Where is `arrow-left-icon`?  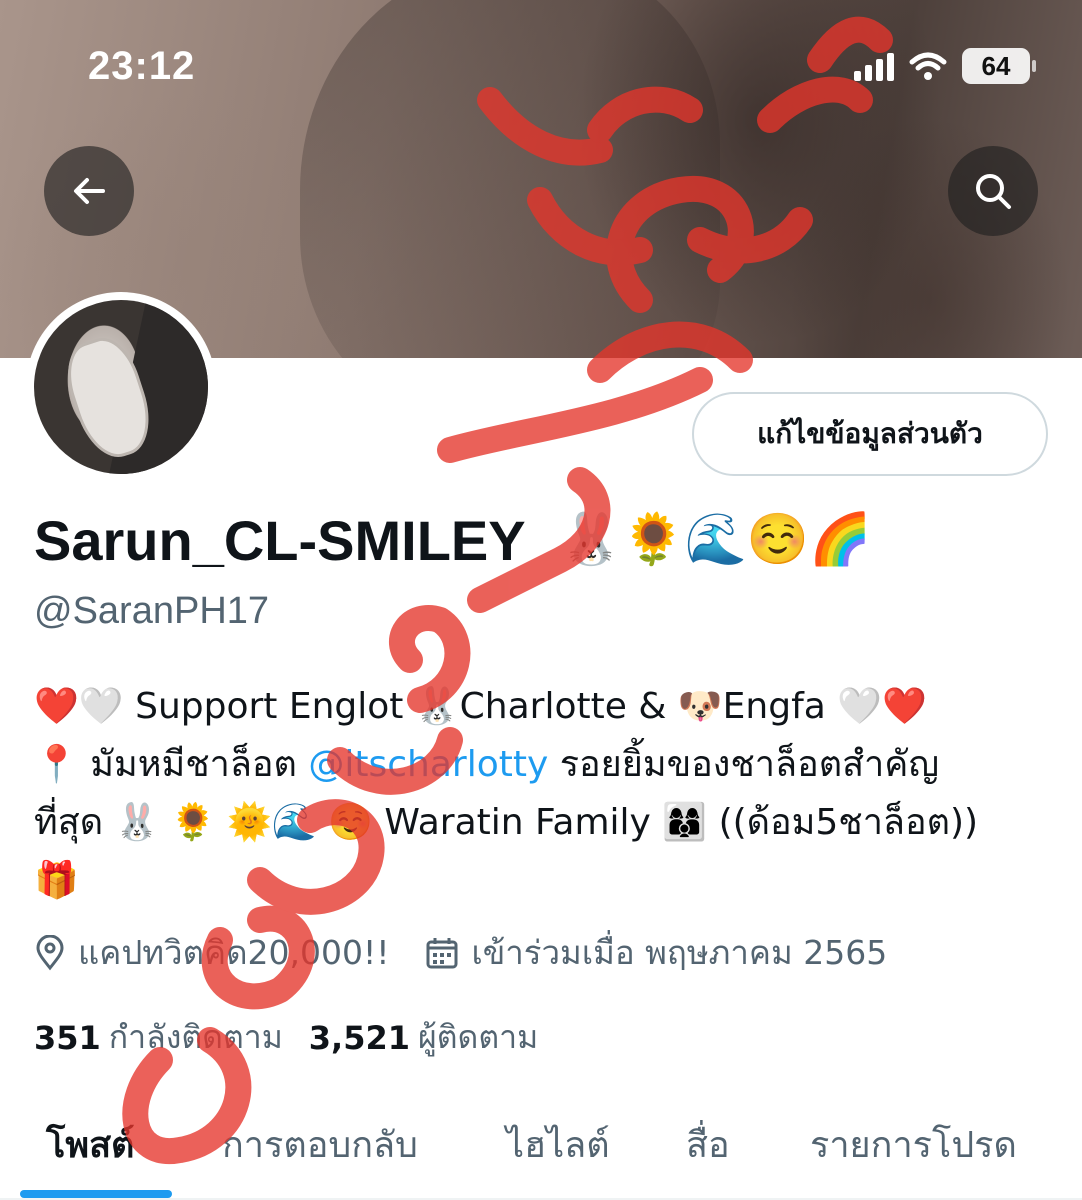 arrow-left-icon is located at coordinates (89, 191).